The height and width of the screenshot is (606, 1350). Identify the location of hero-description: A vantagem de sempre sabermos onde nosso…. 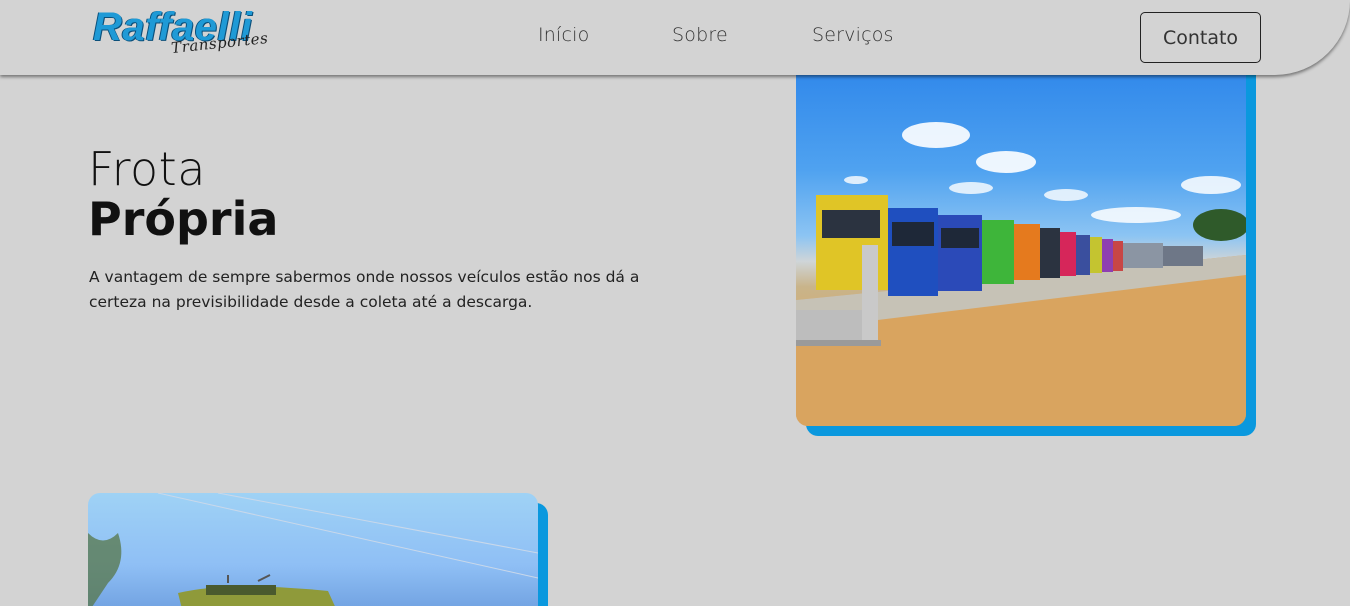
(364, 289).